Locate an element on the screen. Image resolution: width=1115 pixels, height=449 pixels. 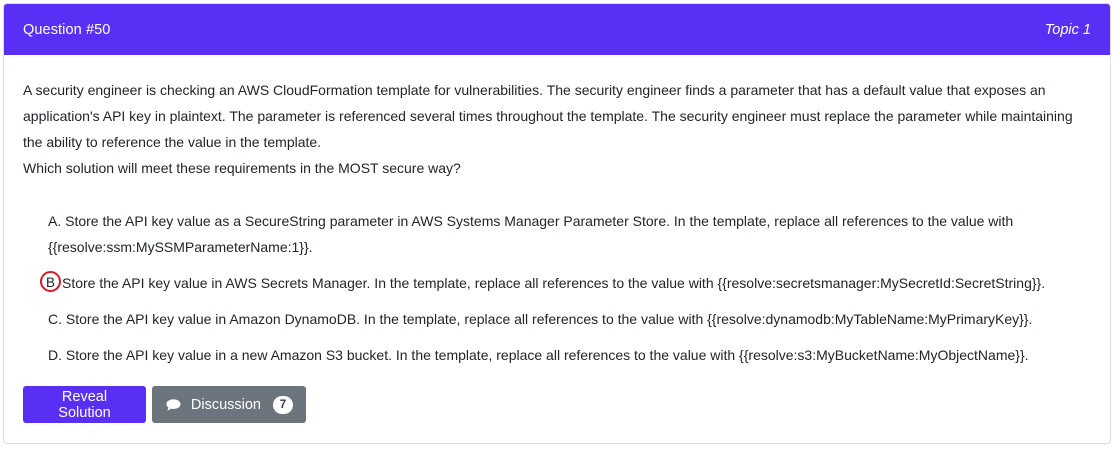
choice-letter-circled: B is located at coordinates (50, 281).